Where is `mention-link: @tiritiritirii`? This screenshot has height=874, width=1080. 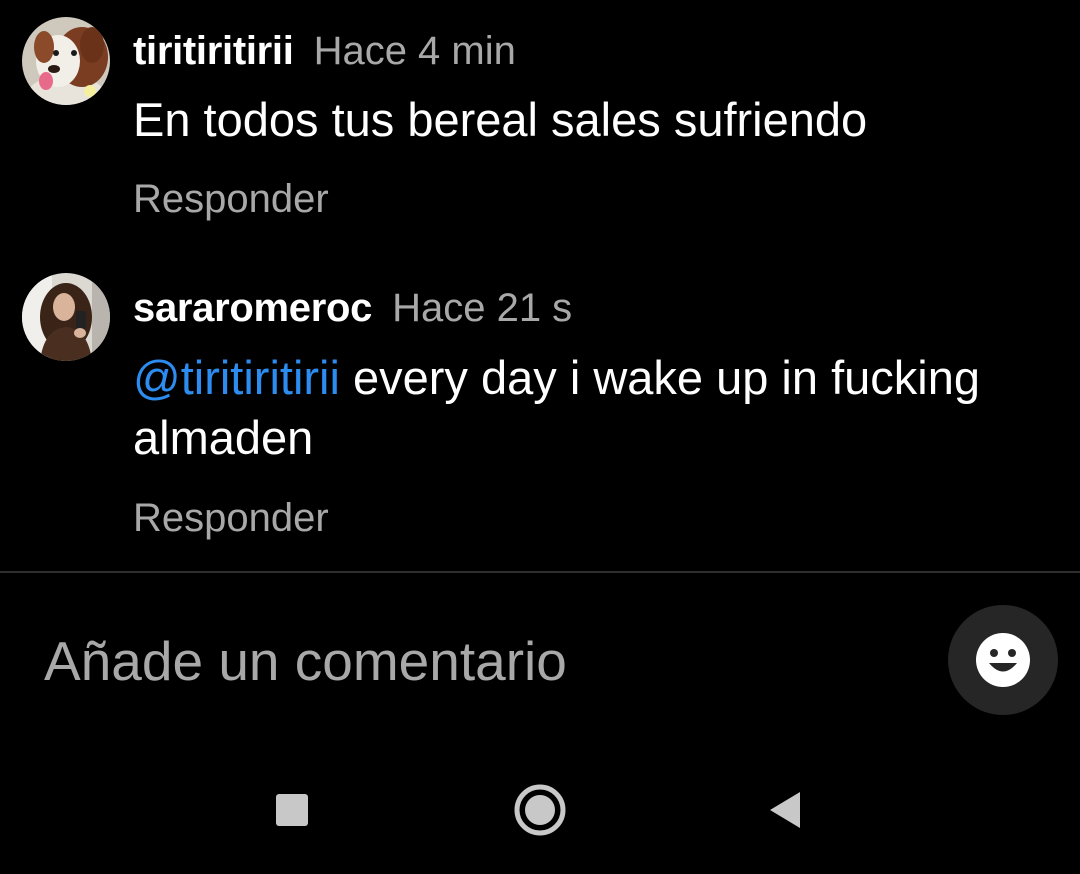 mention-link: @tiritiritirii is located at coordinates (236, 377).